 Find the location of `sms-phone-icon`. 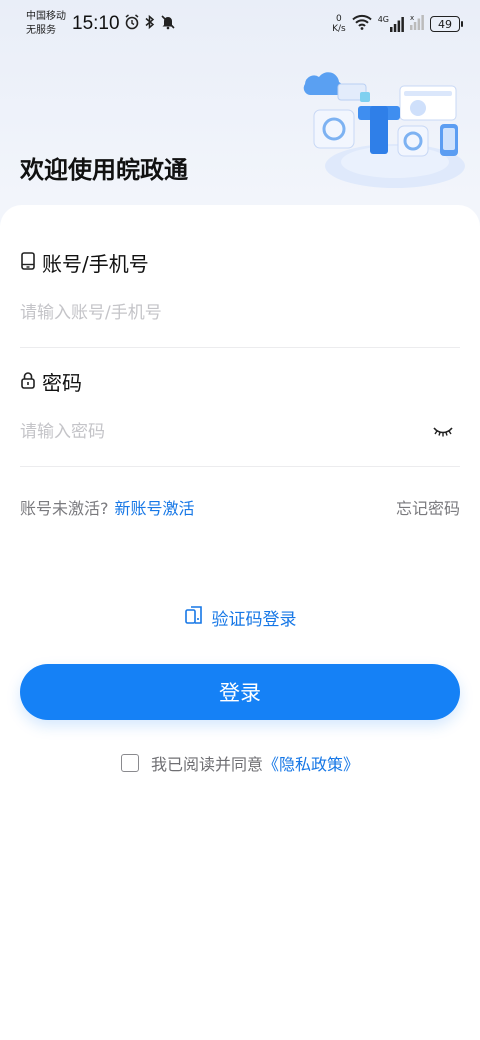

sms-phone-icon is located at coordinates (194, 617).